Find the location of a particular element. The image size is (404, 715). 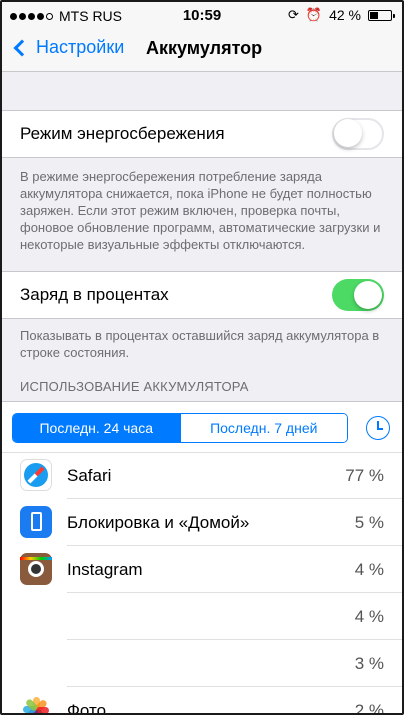

app-percent: 3 % is located at coordinates (369, 663).